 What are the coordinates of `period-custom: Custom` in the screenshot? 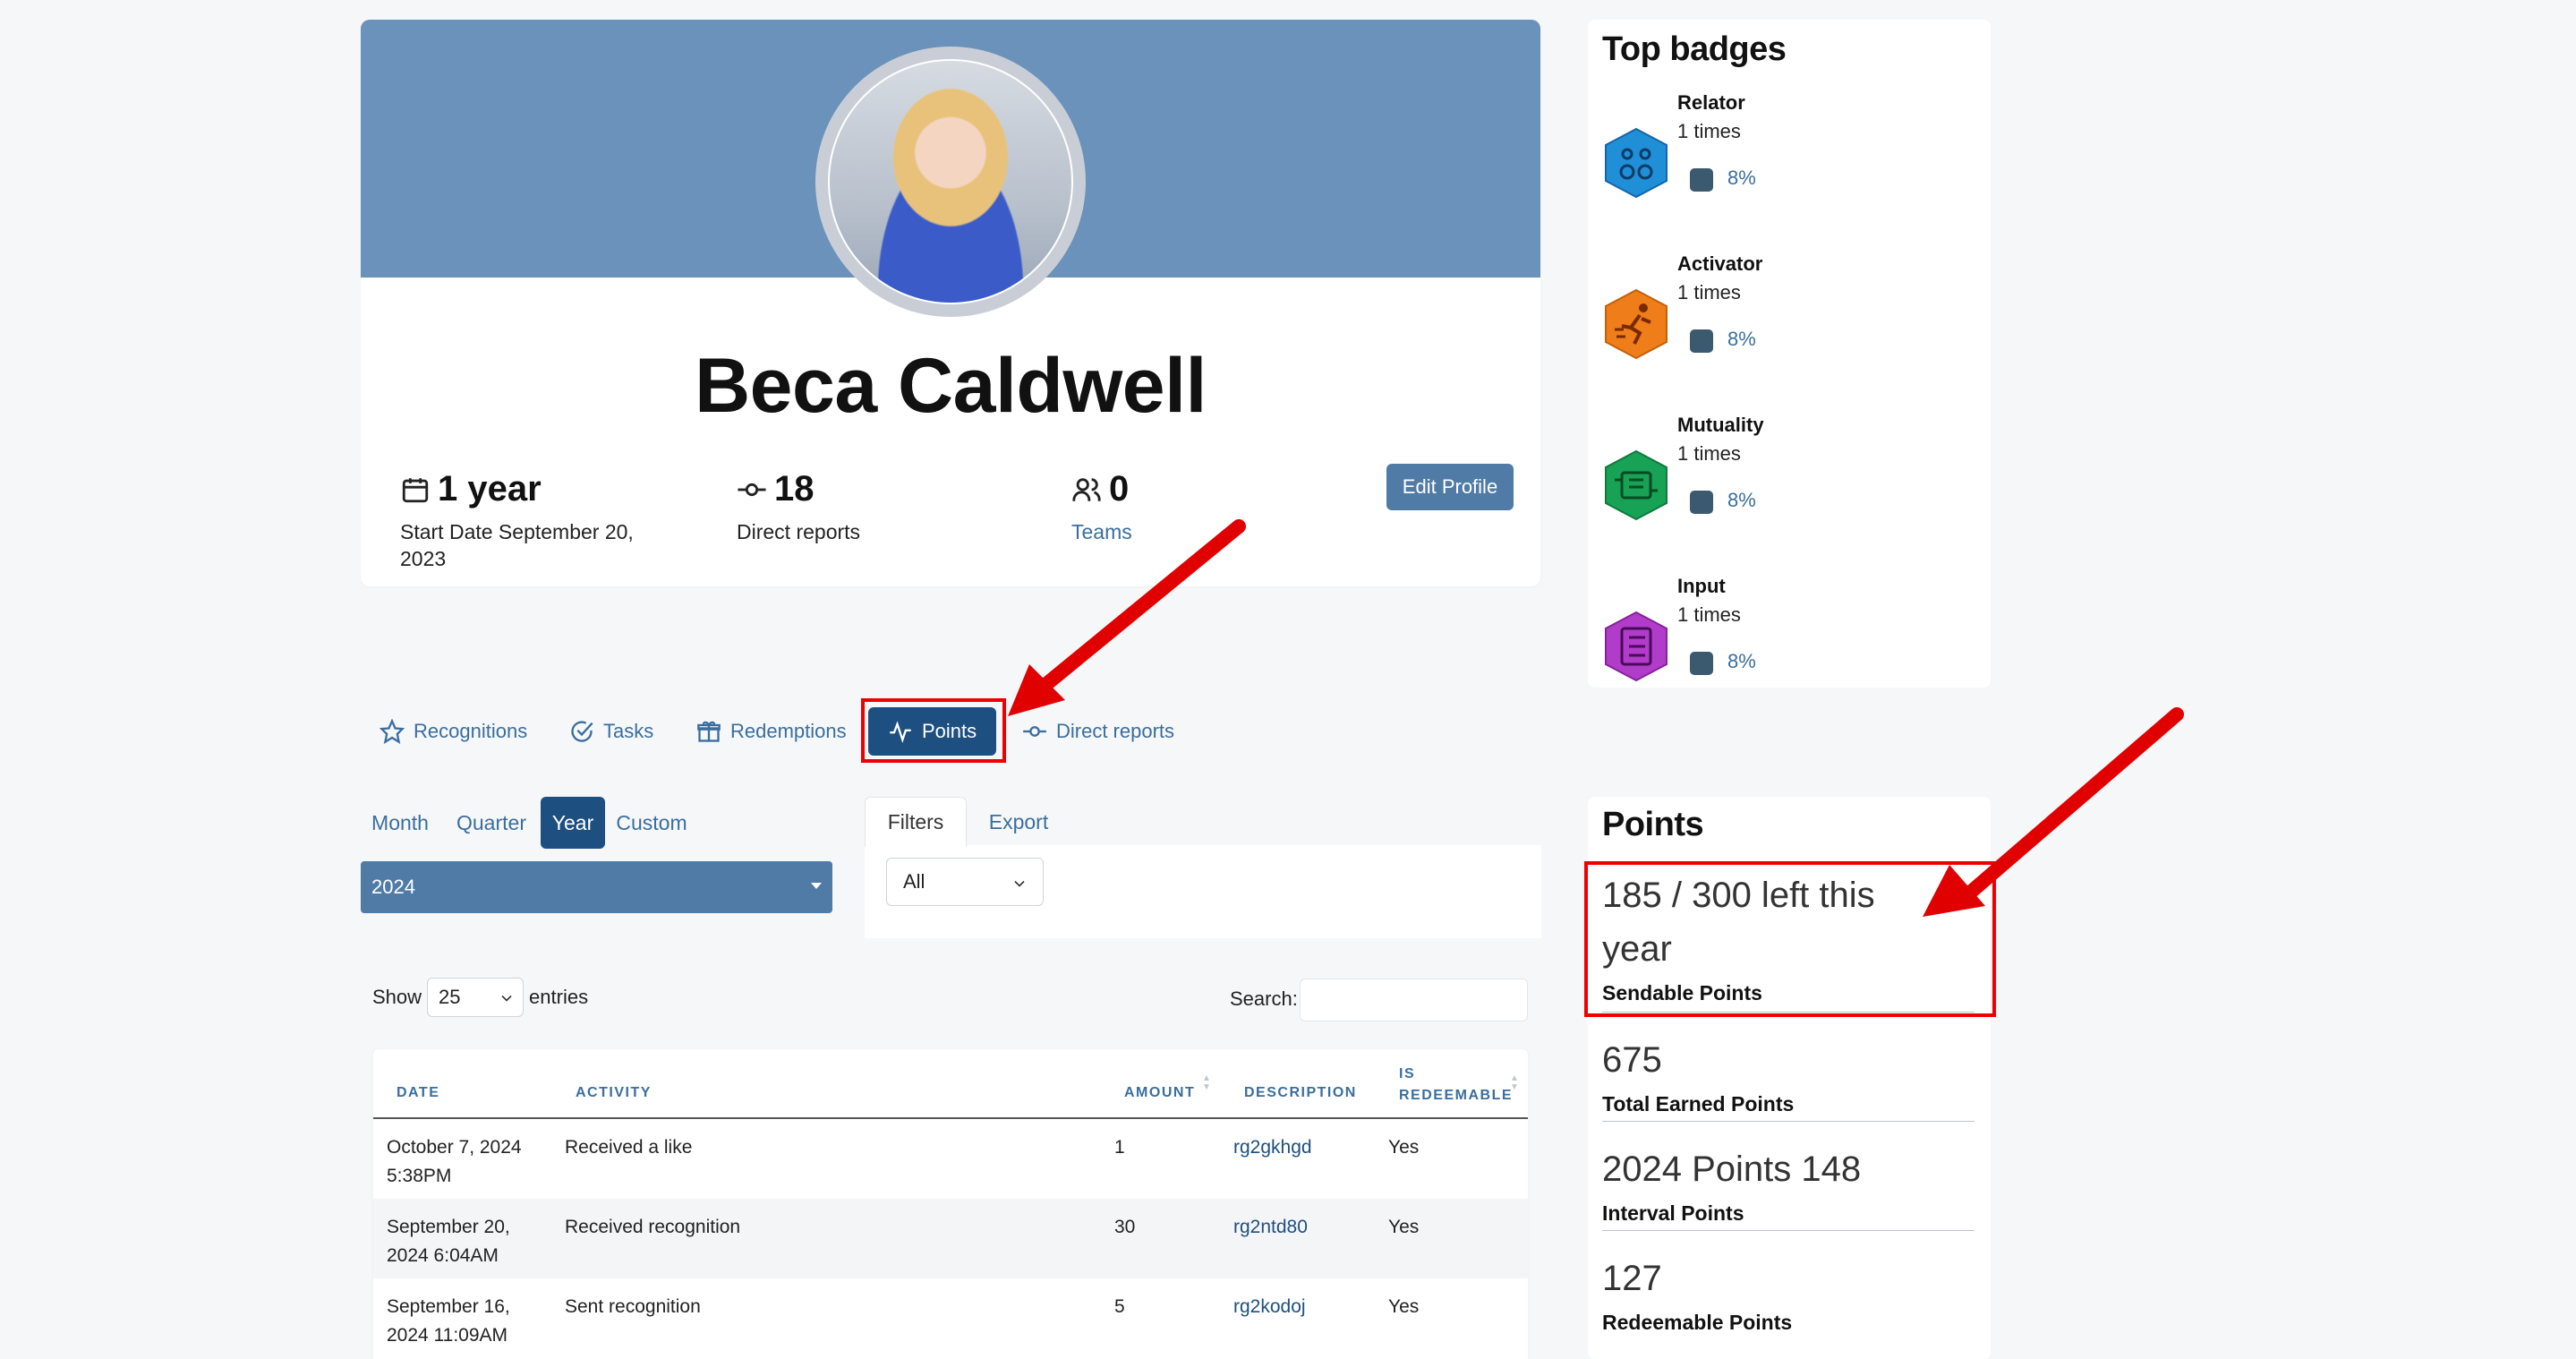 It's located at (651, 823).